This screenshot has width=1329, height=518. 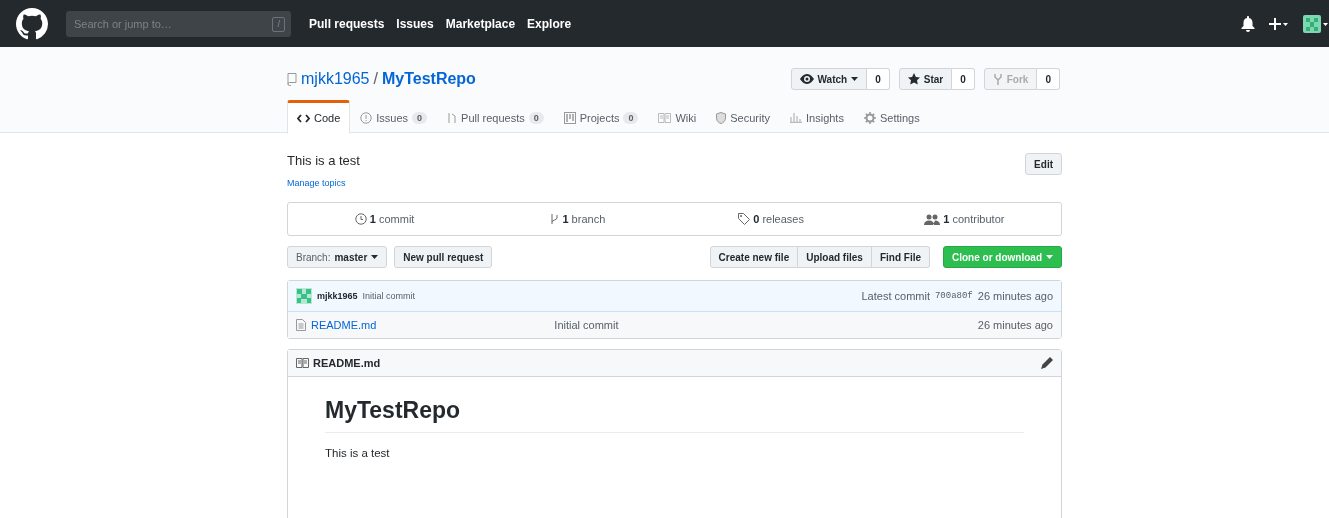 I want to click on history-icon, so click(x=360, y=219).